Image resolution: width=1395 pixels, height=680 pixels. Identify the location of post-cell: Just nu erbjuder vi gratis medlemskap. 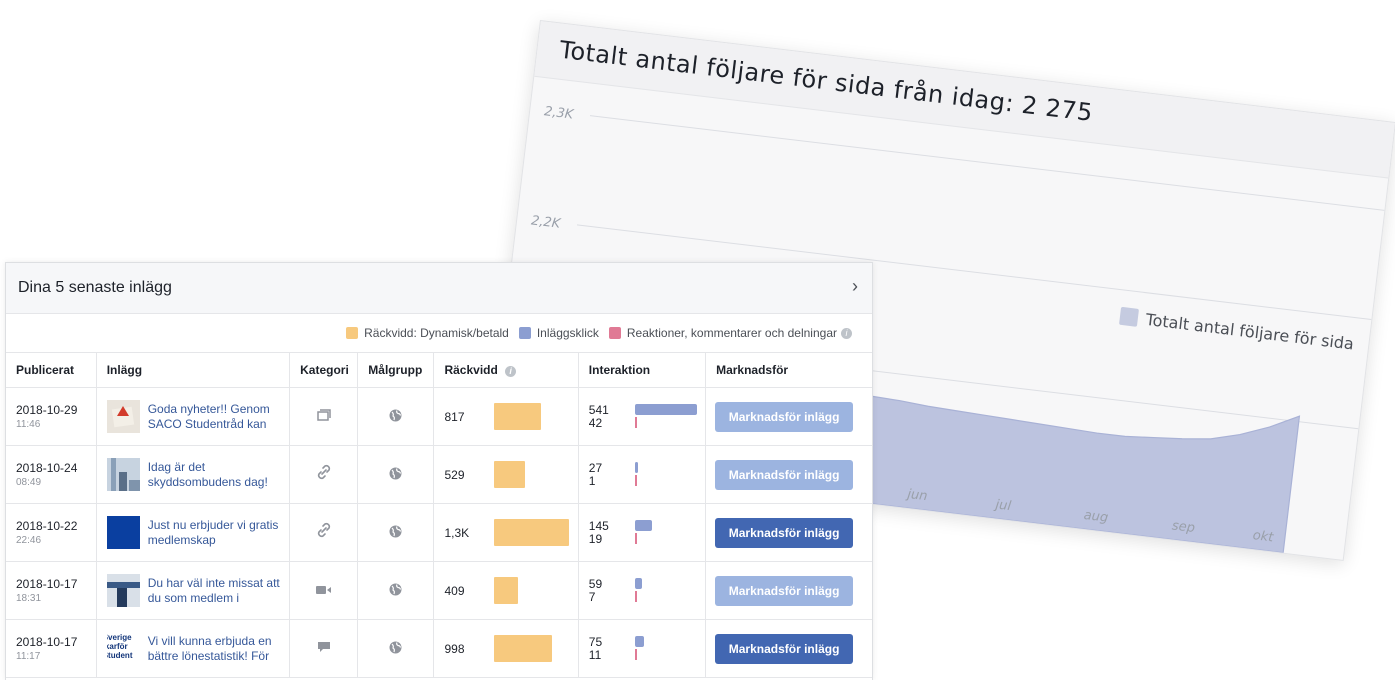
(193, 532).